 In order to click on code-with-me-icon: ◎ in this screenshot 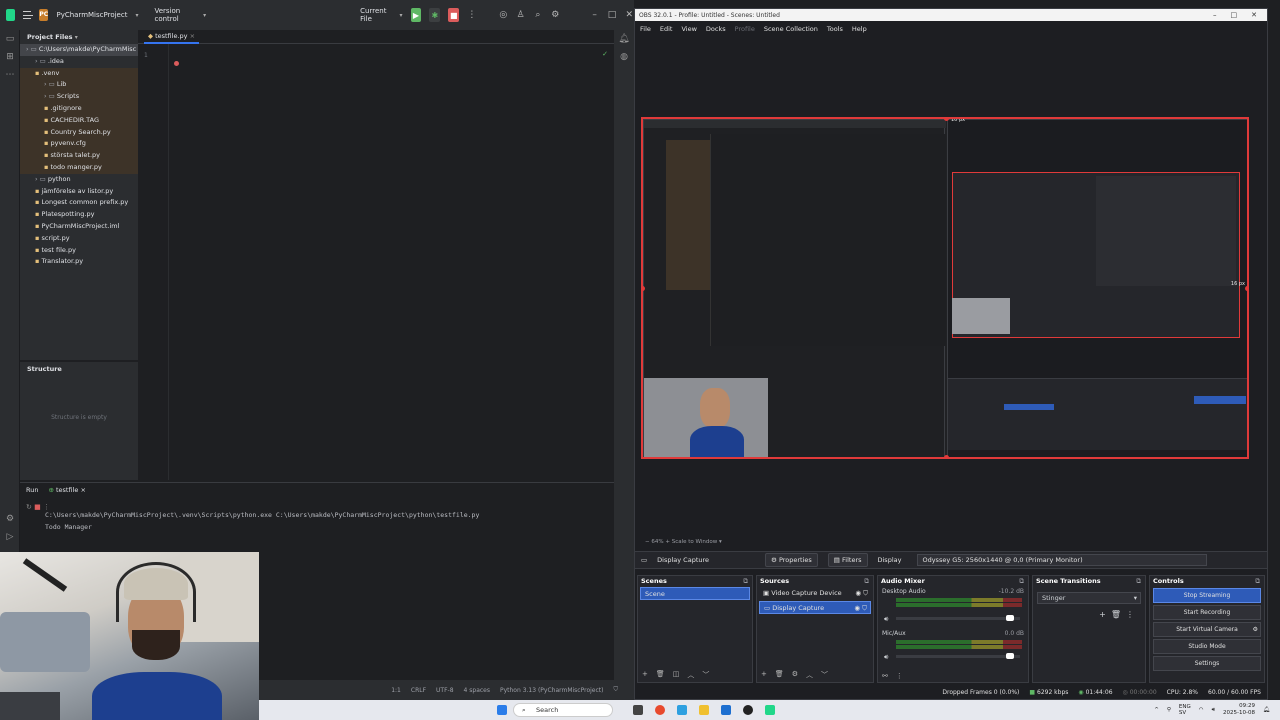, I will do `click(503, 15)`.